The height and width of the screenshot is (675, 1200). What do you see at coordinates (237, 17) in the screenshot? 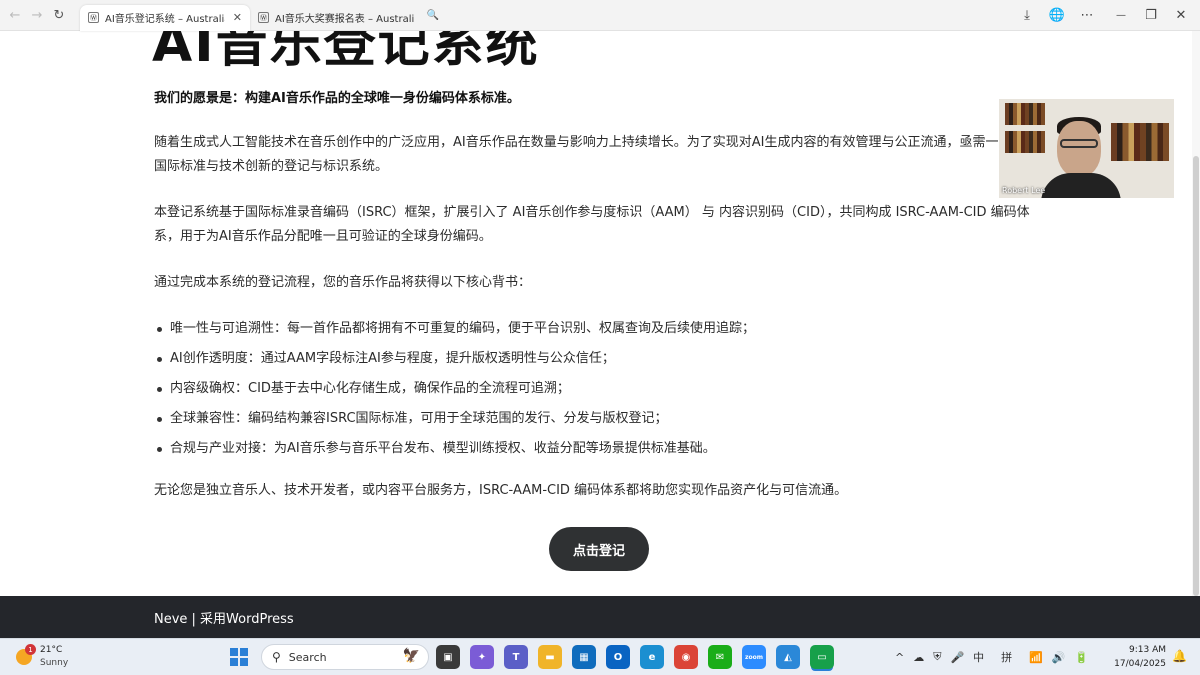
I see `close-tab-icon: ✕` at bounding box center [237, 17].